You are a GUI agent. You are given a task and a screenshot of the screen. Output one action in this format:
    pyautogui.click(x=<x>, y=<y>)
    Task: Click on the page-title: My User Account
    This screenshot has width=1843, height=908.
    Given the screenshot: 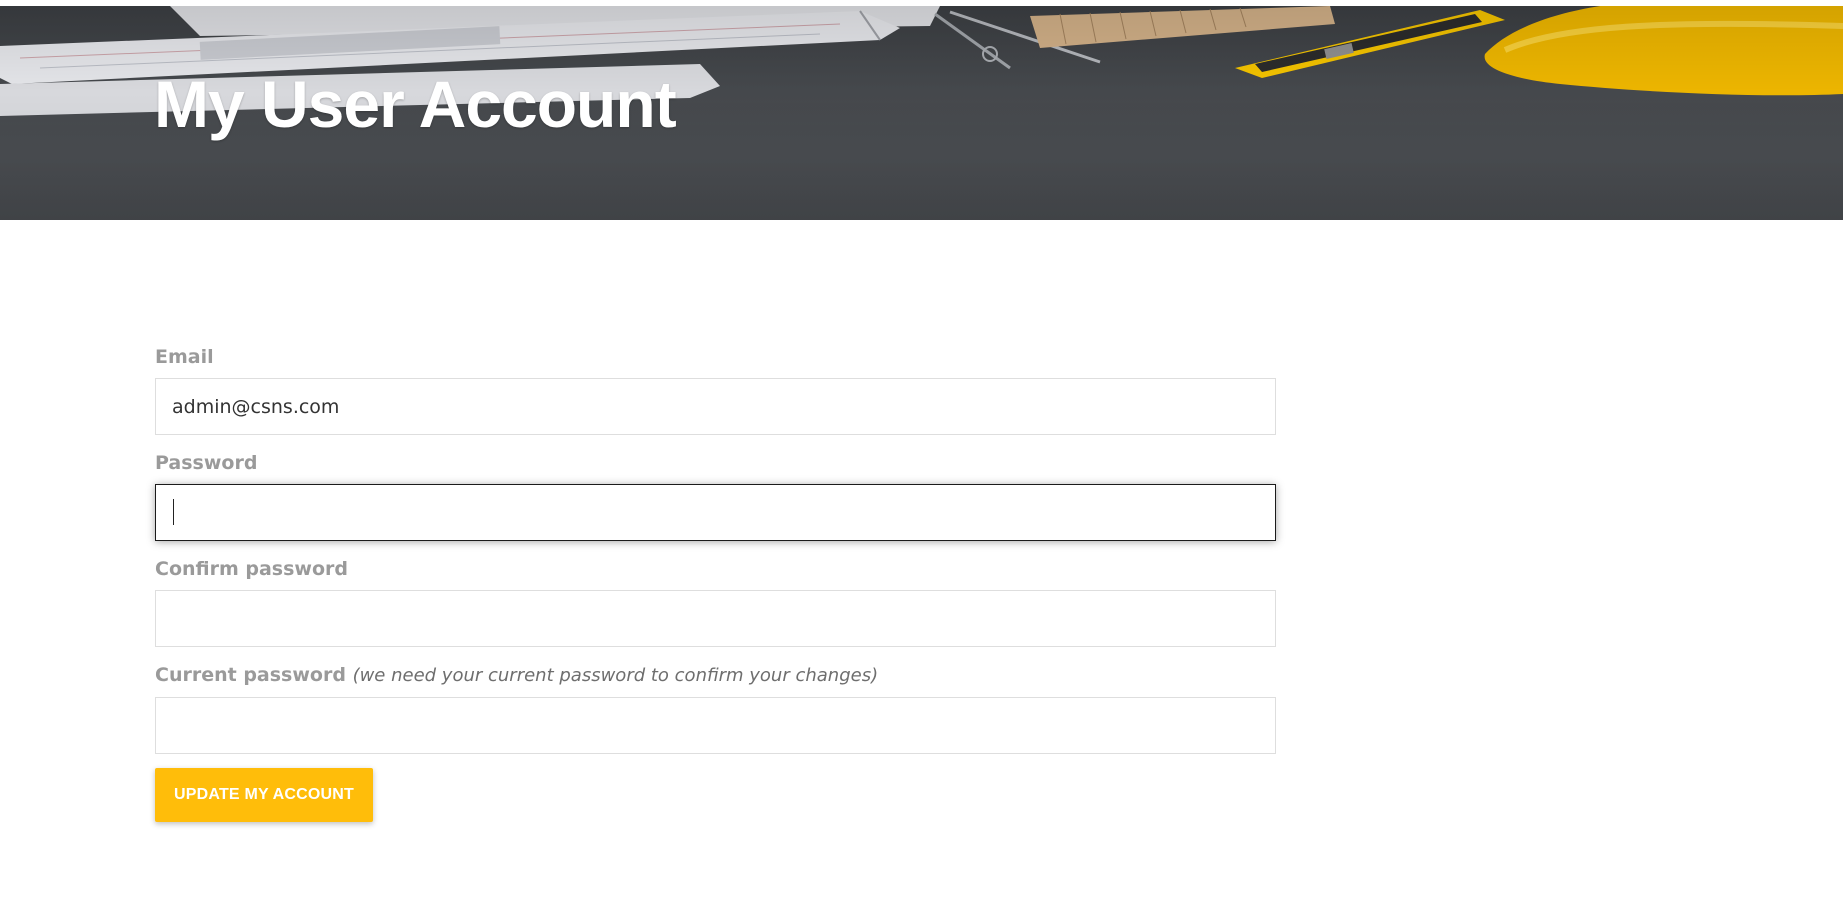 What is the action you would take?
    pyautogui.click(x=415, y=104)
    